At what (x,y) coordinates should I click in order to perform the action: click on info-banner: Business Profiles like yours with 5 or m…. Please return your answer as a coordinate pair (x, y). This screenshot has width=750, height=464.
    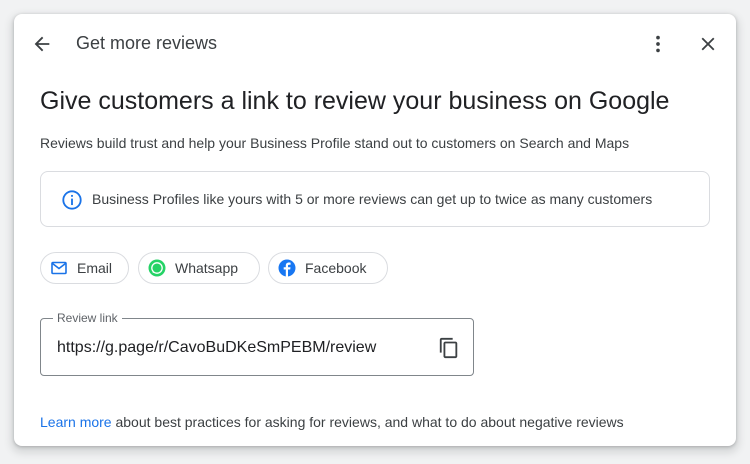
    Looking at the image, I should click on (375, 199).